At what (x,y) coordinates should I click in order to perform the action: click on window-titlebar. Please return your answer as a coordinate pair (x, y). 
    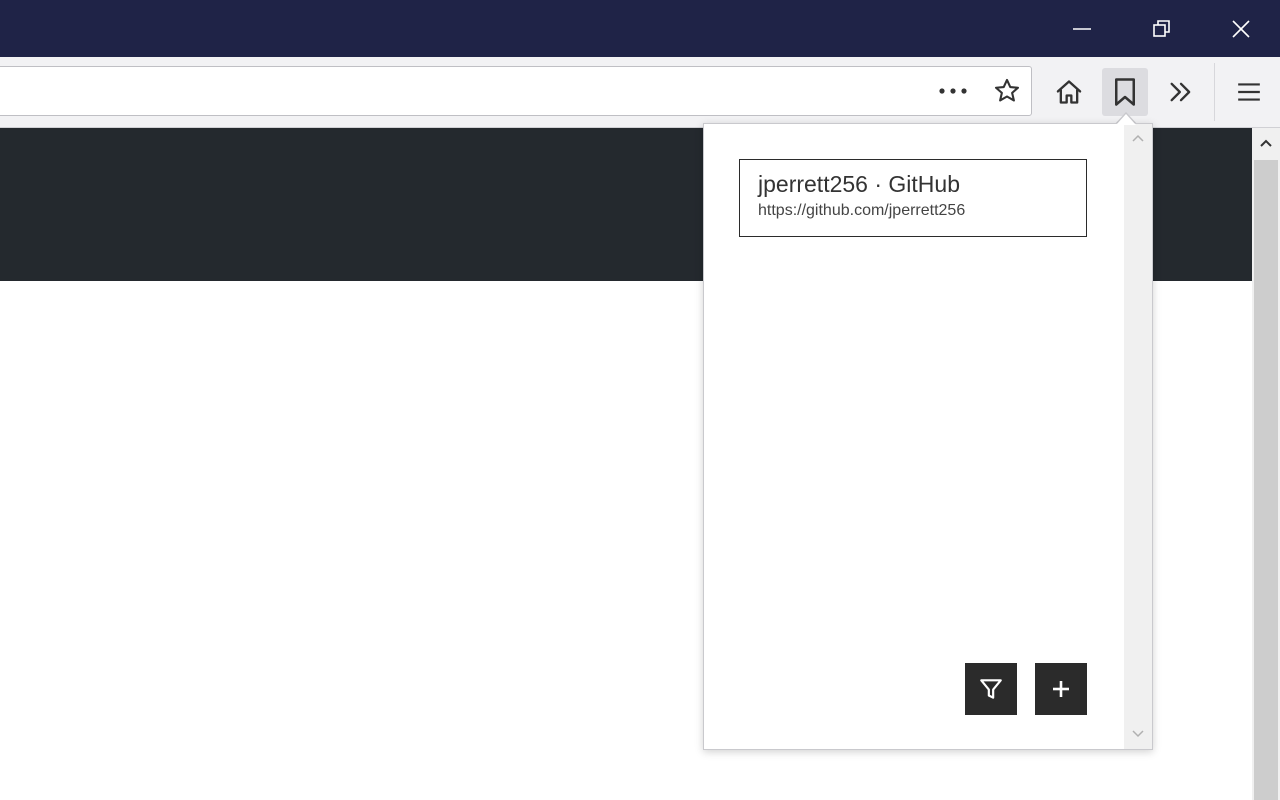
    Looking at the image, I should click on (640, 28).